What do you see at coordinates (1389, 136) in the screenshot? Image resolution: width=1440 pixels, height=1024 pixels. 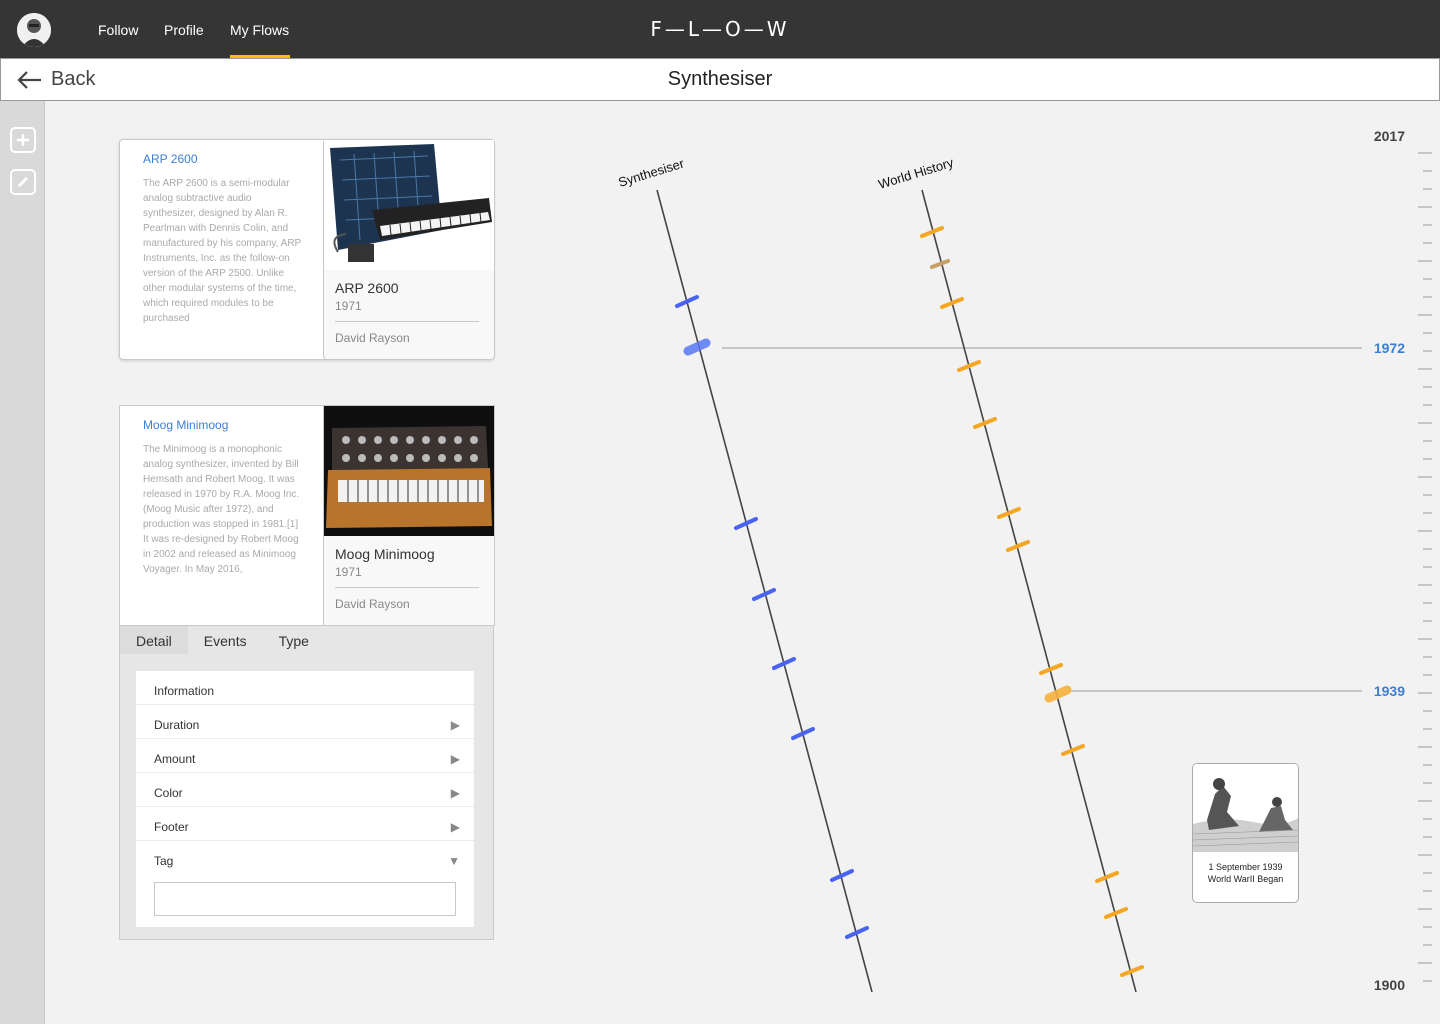 I see `year-label-end: 2017` at bounding box center [1389, 136].